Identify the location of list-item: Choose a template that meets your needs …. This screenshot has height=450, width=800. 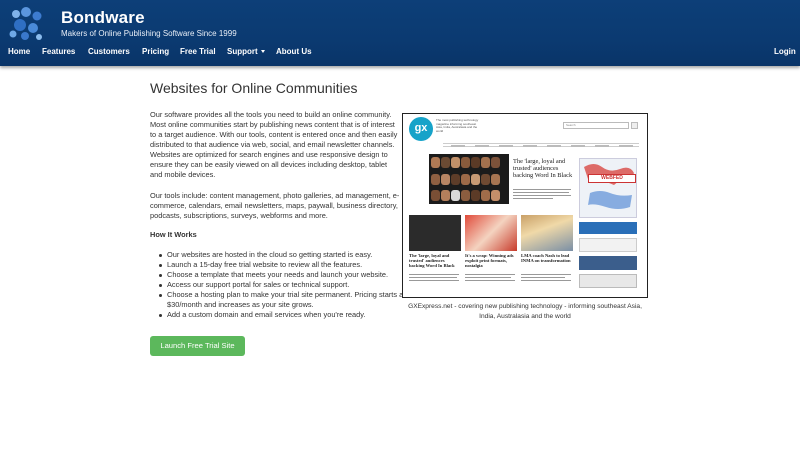
(283, 275).